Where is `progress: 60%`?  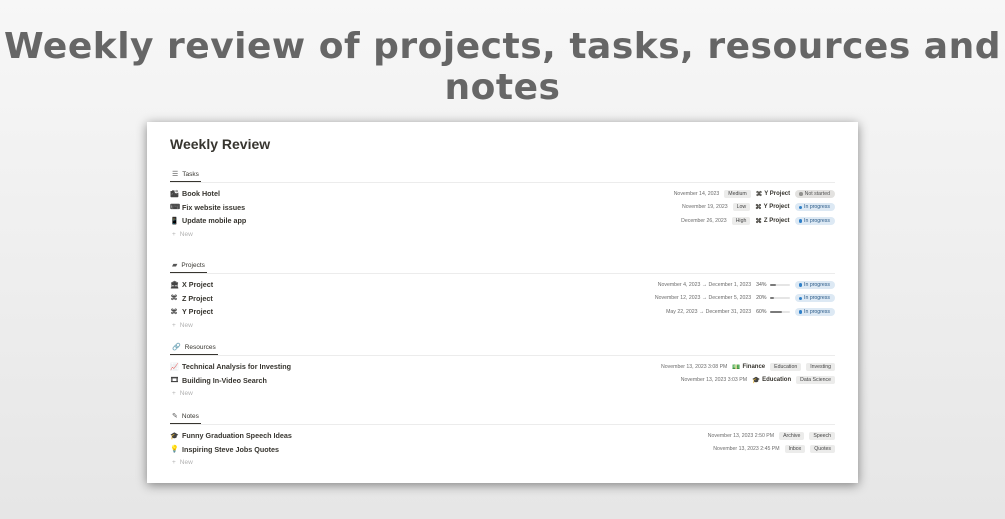 progress: 60% is located at coordinates (773, 311).